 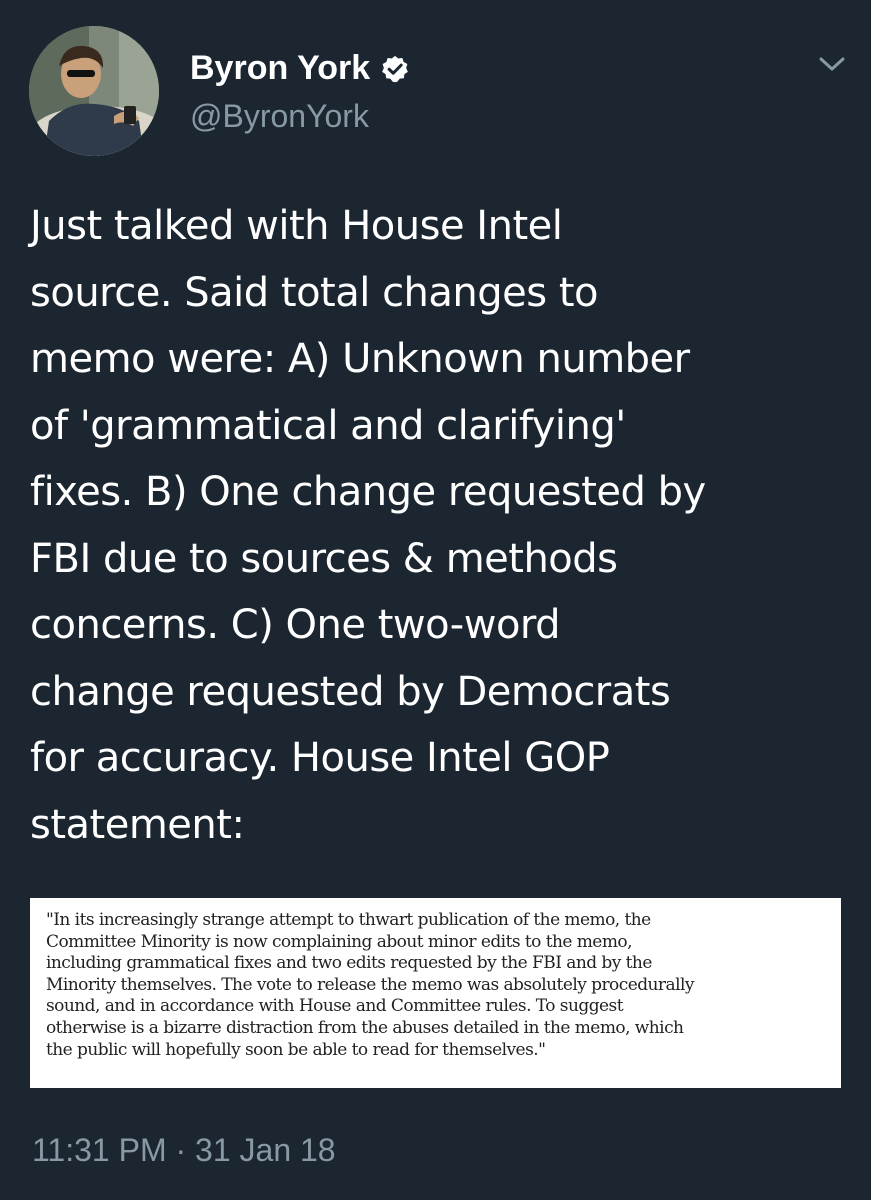 What do you see at coordinates (94, 91) in the screenshot?
I see `avatar` at bounding box center [94, 91].